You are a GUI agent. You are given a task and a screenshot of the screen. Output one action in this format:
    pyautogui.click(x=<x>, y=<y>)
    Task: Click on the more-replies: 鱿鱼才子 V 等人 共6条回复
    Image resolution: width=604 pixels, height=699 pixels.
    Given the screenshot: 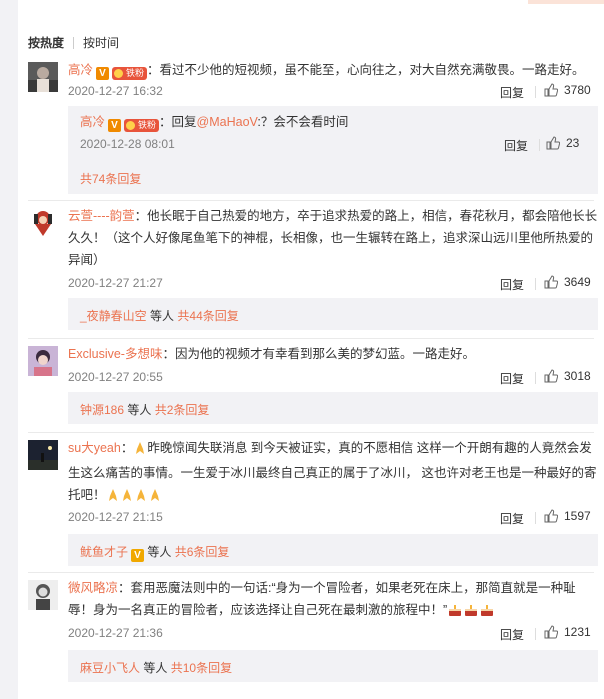 What is the action you would take?
    pyautogui.click(x=154, y=552)
    